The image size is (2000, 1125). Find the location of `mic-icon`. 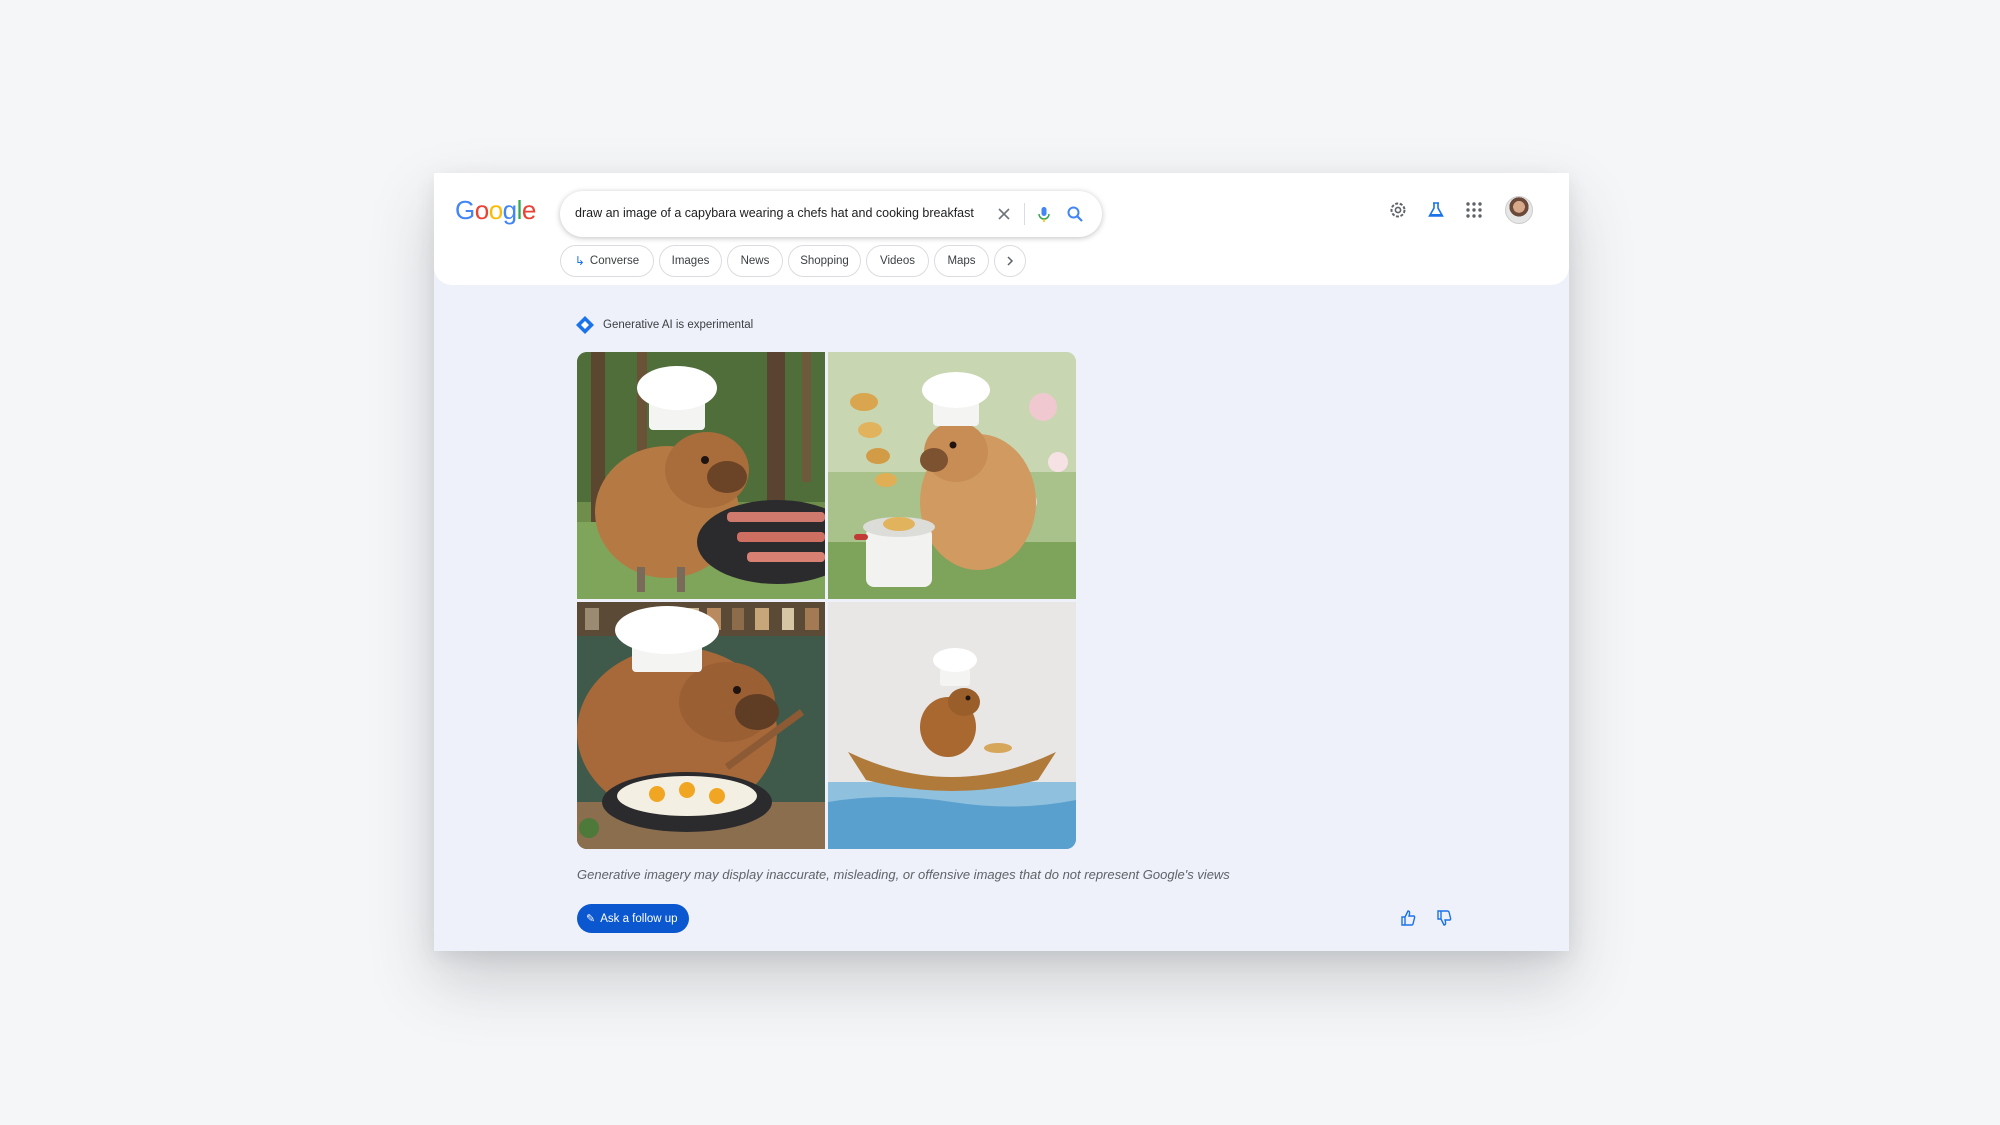

mic-icon is located at coordinates (1044, 214).